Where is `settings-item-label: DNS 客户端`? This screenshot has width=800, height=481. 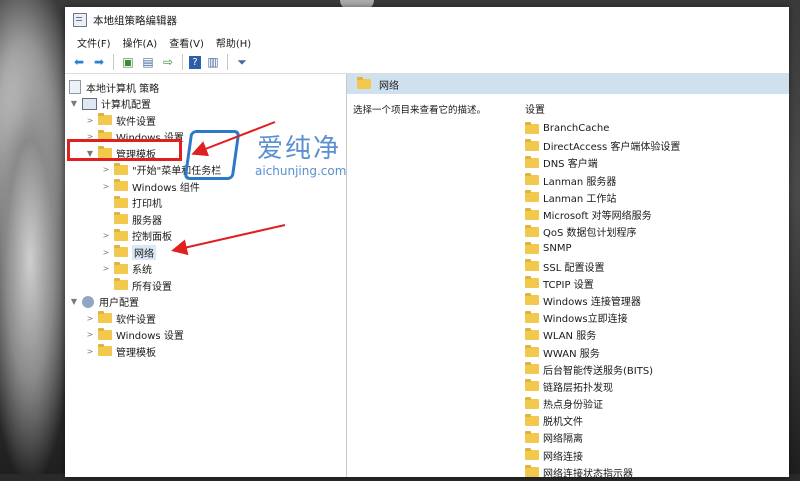 settings-item-label: DNS 客户端 is located at coordinates (570, 165).